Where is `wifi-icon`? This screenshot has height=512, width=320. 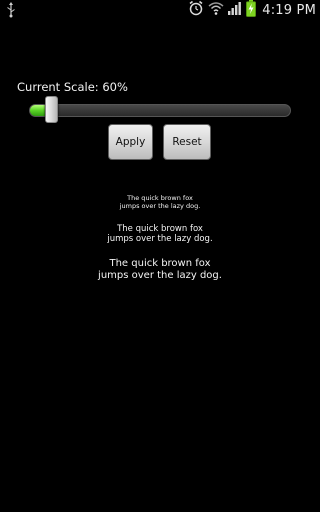
wifi-icon is located at coordinates (216, 10).